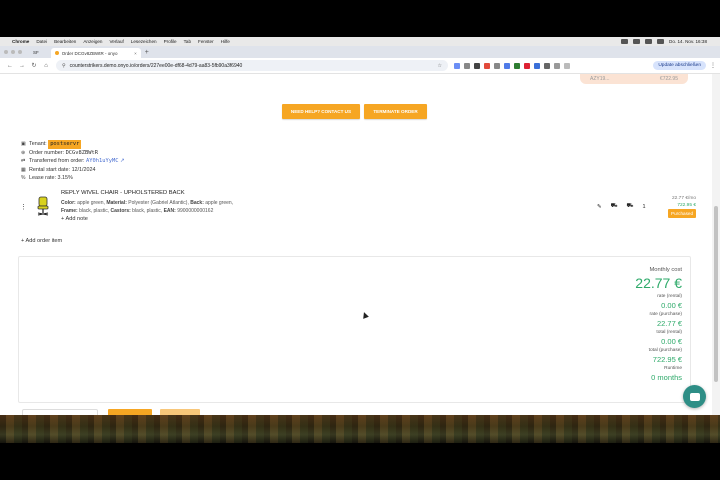 This screenshot has width=720, height=480. Describe the element at coordinates (64, 66) in the screenshot. I see `site-info-icon: ⚲` at that location.